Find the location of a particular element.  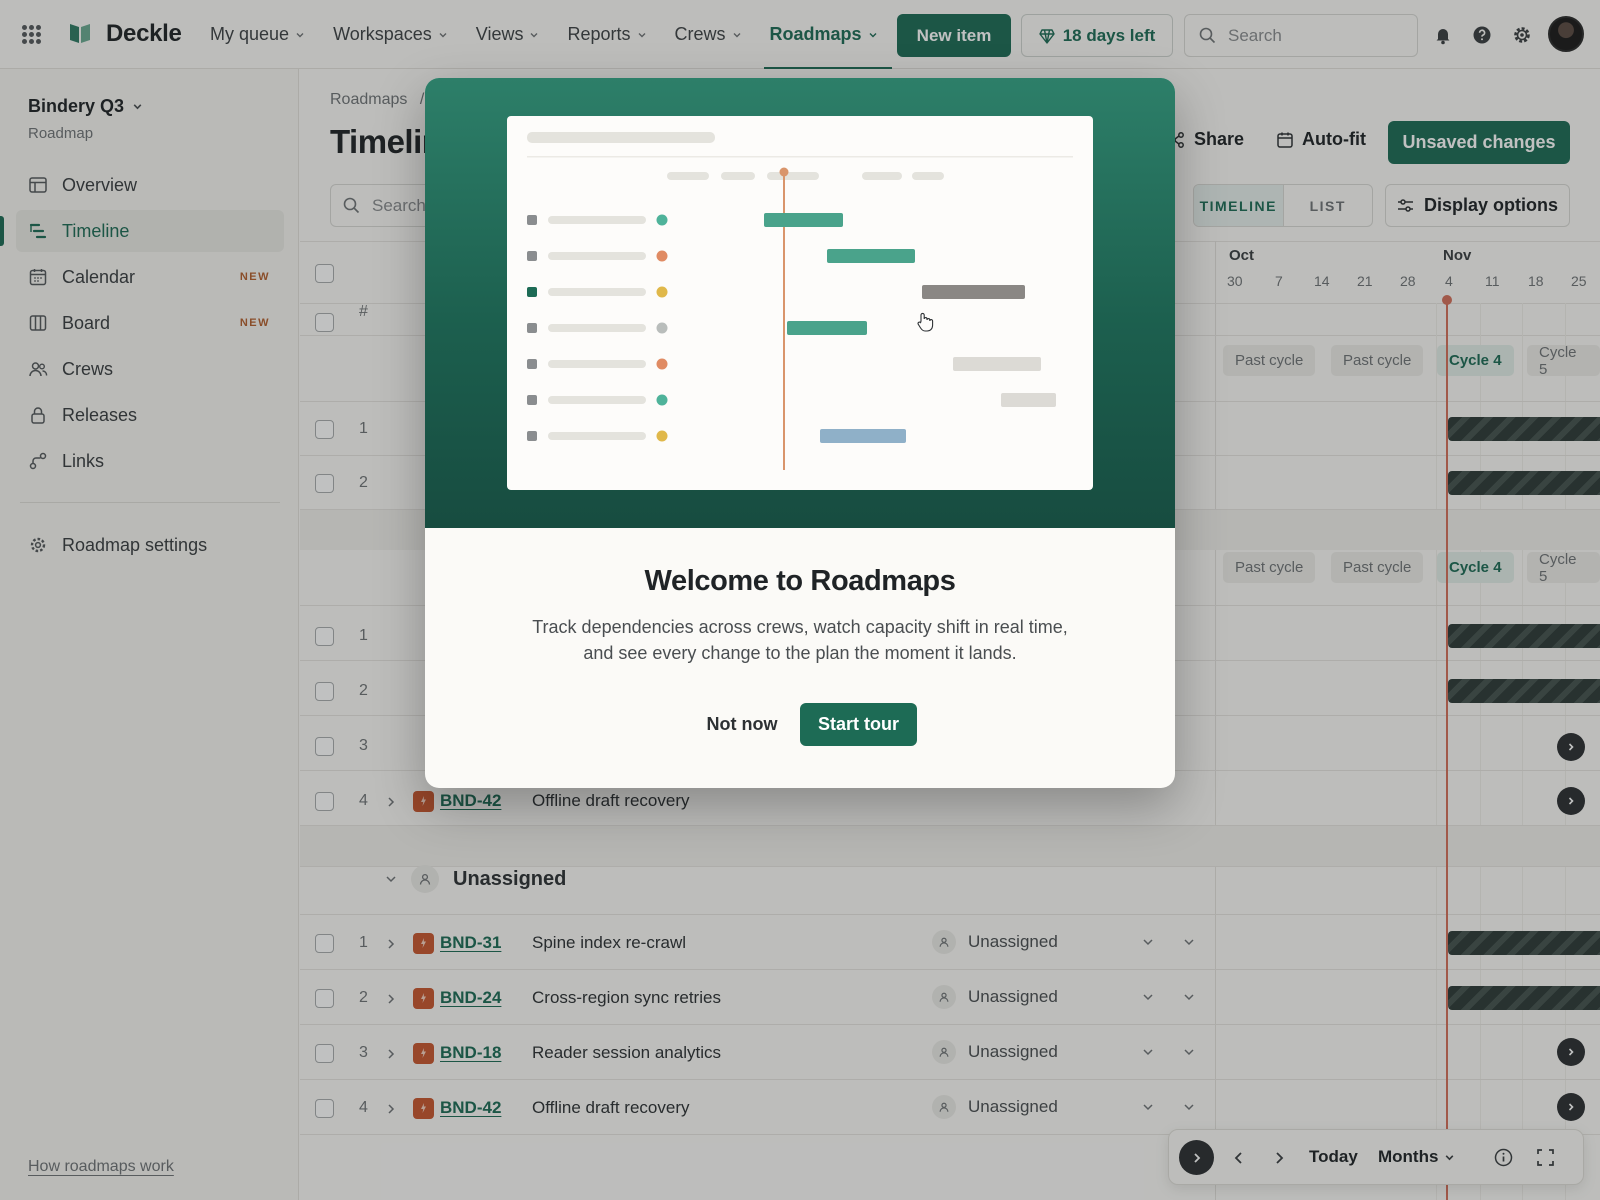

roadmap-preview-illustration is located at coordinates (800, 303).